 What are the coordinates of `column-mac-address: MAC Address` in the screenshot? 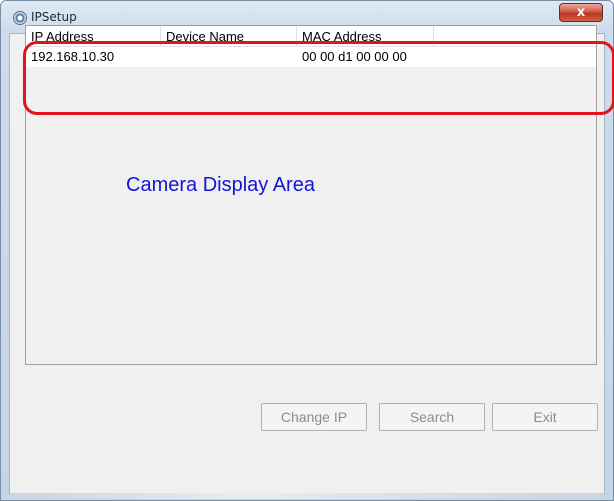 It's located at (365, 36).